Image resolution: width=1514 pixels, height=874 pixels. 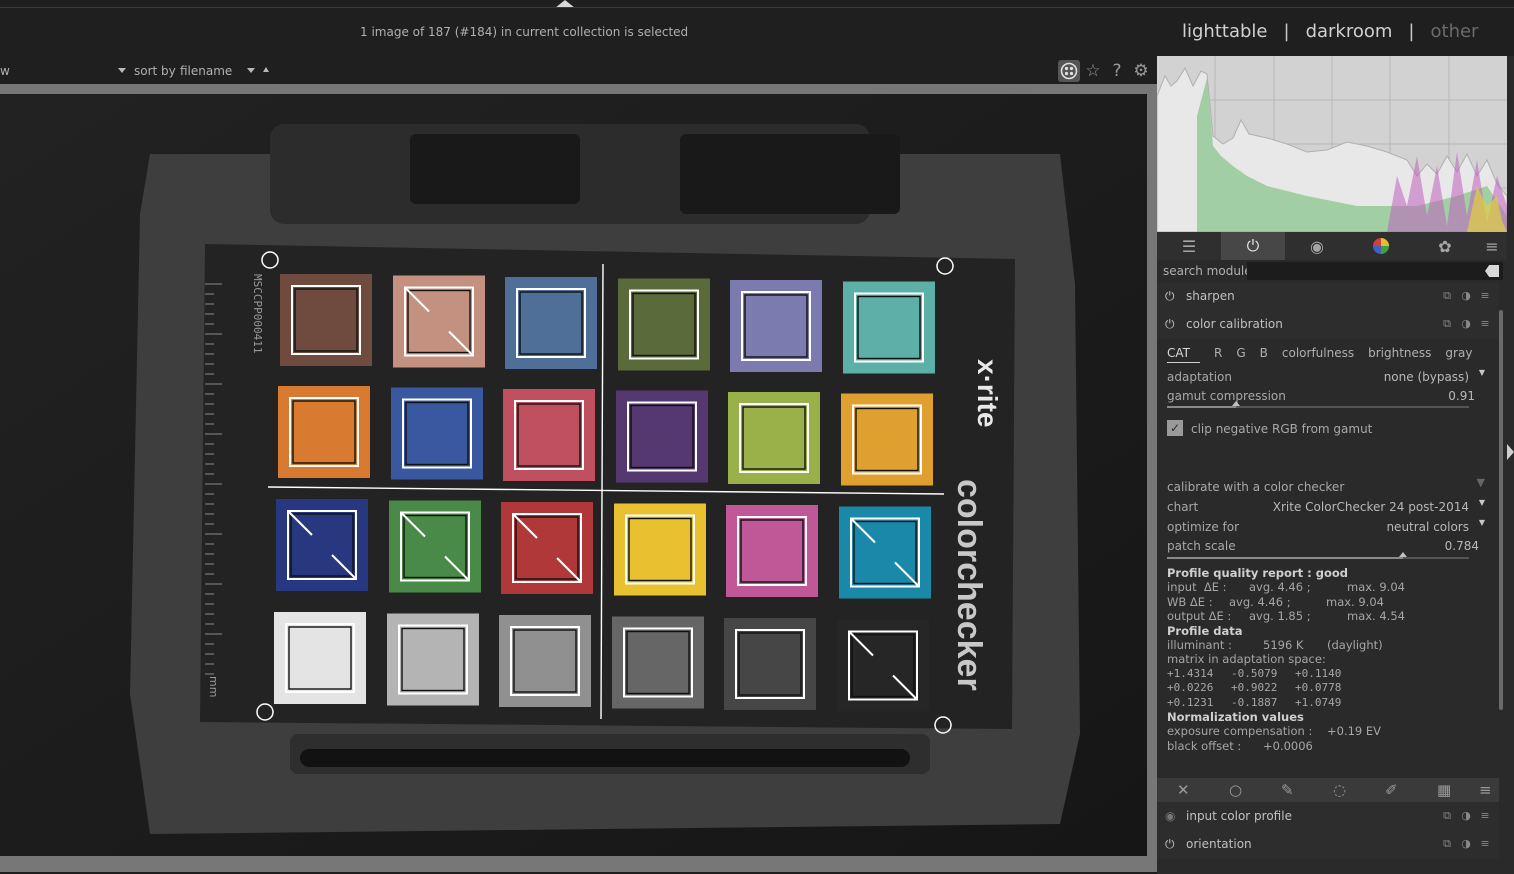 What do you see at coordinates (1183, 354) in the screenshot?
I see `tab-cat: CAT` at bounding box center [1183, 354].